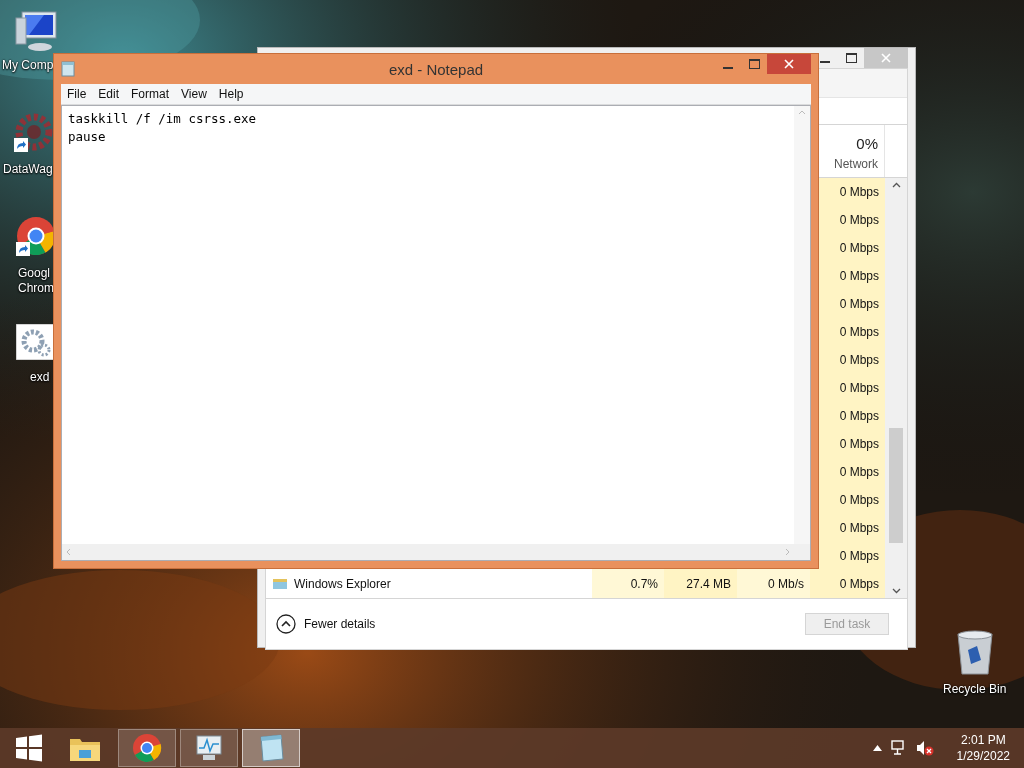  I want to click on scroll-right-icon, so click(787, 552).